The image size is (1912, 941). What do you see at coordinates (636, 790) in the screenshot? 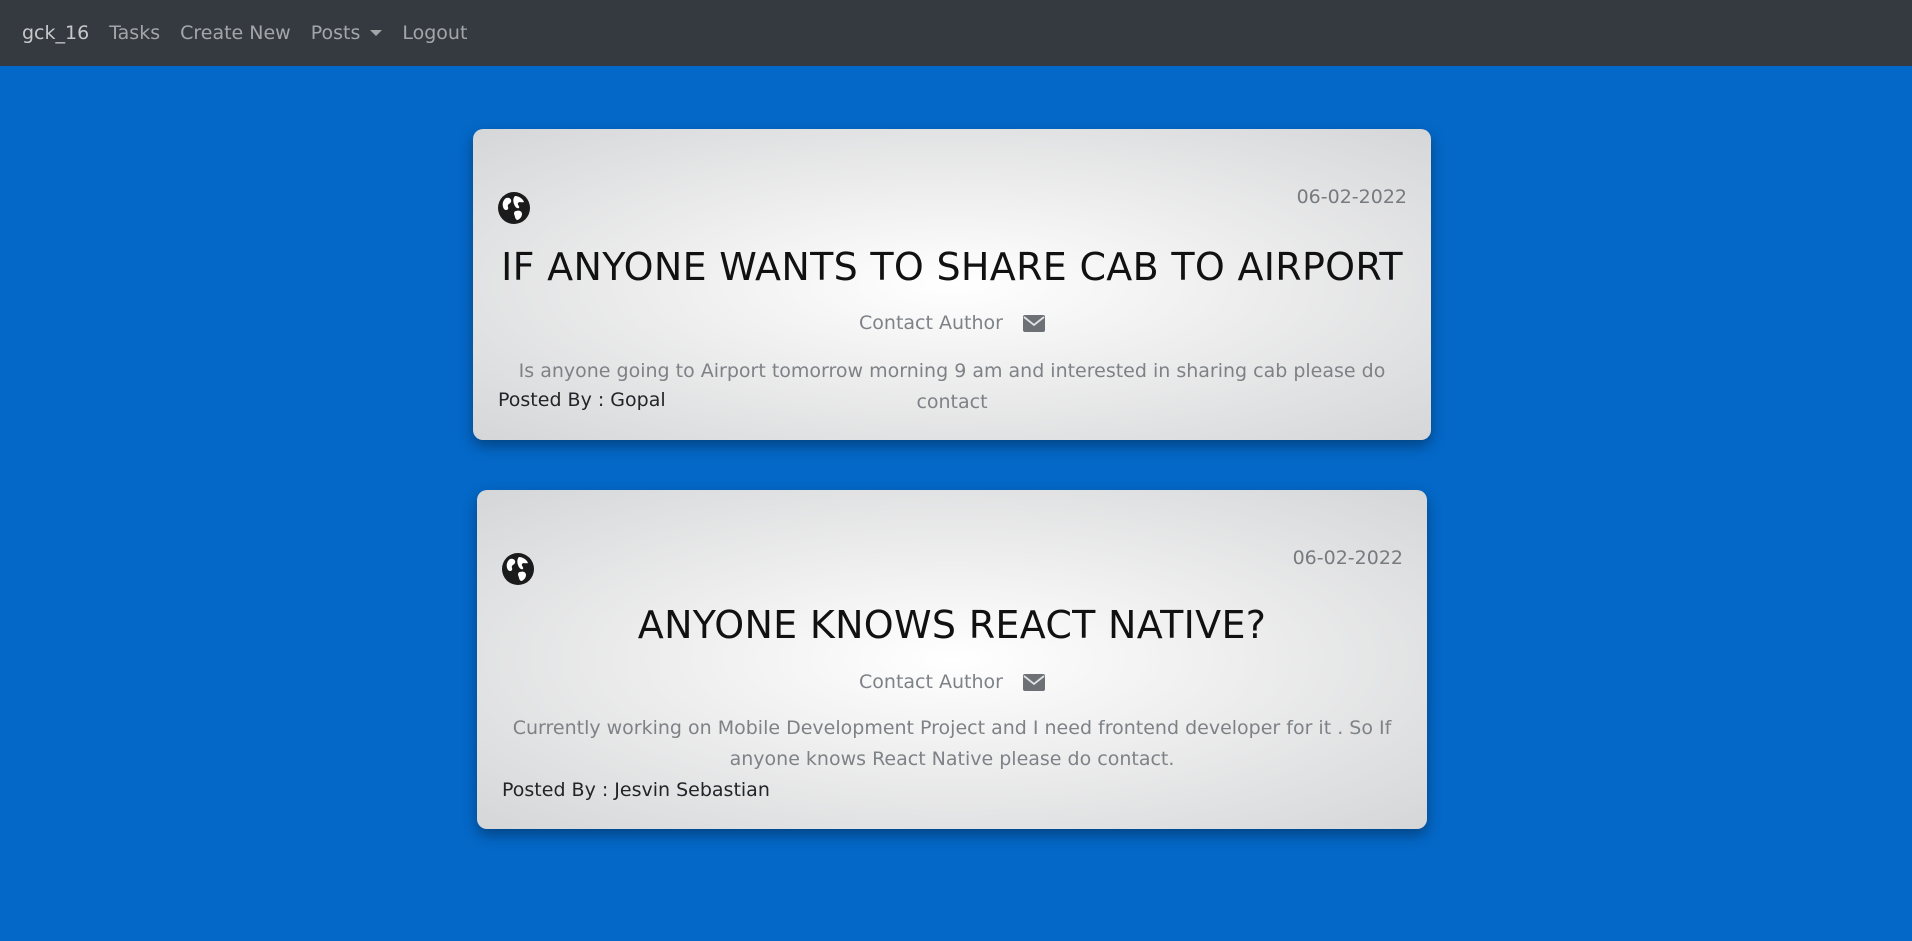
I see `posted-by: Posted By : Jesvin Sebastian` at bounding box center [636, 790].